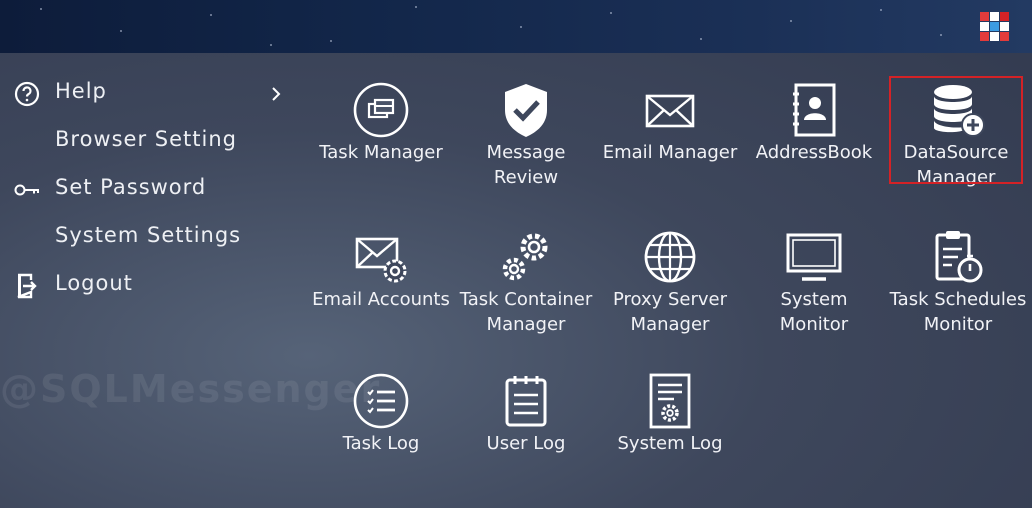 This screenshot has width=1032, height=508. I want to click on tile-user-log: User Log, so click(526, 413).